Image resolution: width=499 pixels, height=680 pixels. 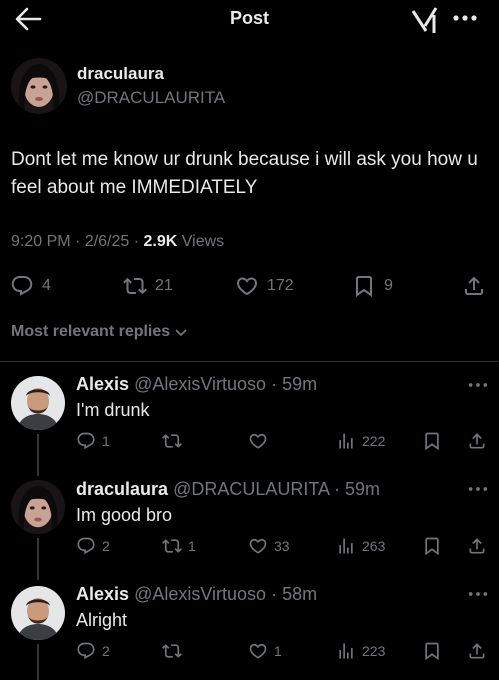 I want to click on author-handle: @DRACULAURITA, so click(x=151, y=98).